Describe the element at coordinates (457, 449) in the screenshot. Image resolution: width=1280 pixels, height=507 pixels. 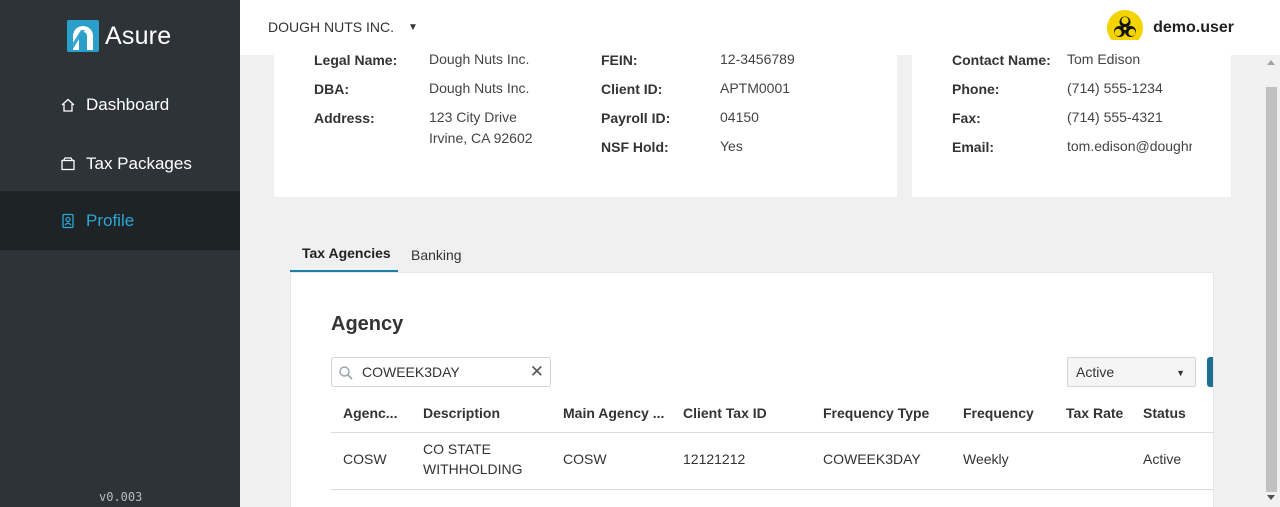
I see `cell-description-line1: CO STATE` at that location.